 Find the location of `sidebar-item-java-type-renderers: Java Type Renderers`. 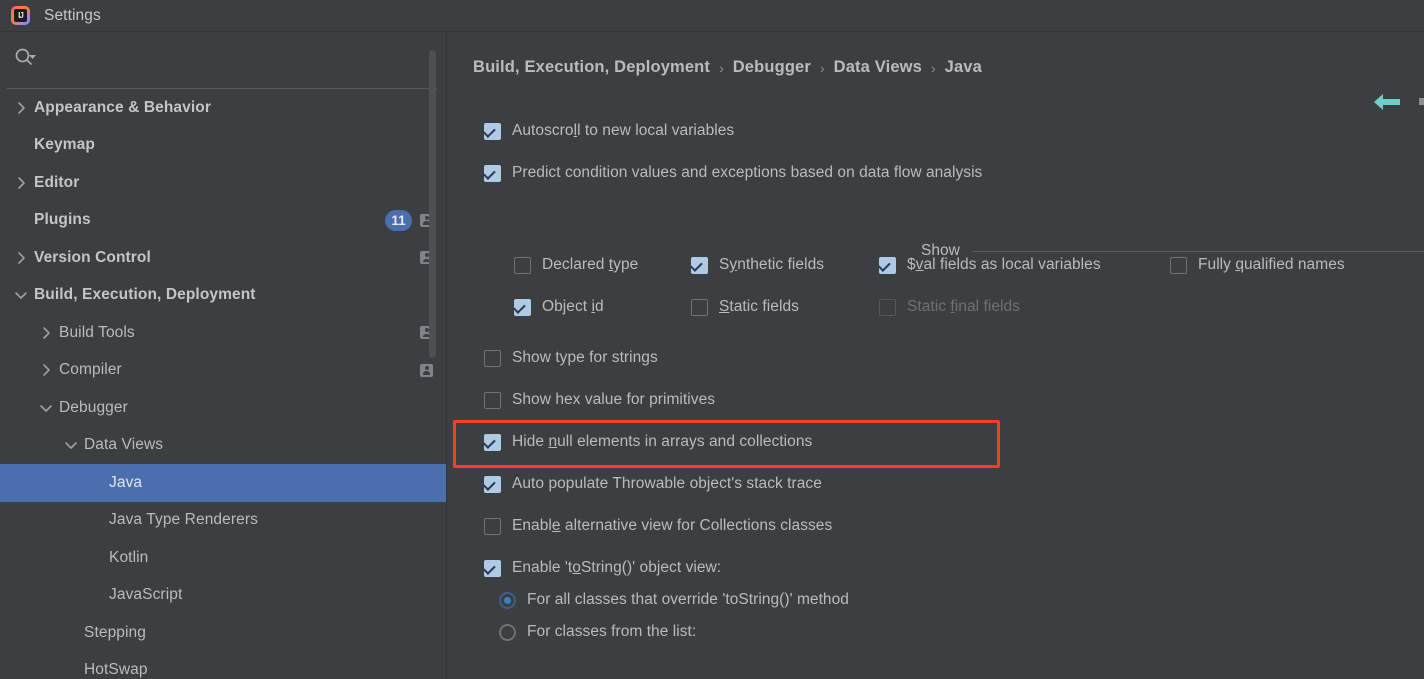

sidebar-item-java-type-renderers: Java Type Renderers is located at coordinates (223, 521).